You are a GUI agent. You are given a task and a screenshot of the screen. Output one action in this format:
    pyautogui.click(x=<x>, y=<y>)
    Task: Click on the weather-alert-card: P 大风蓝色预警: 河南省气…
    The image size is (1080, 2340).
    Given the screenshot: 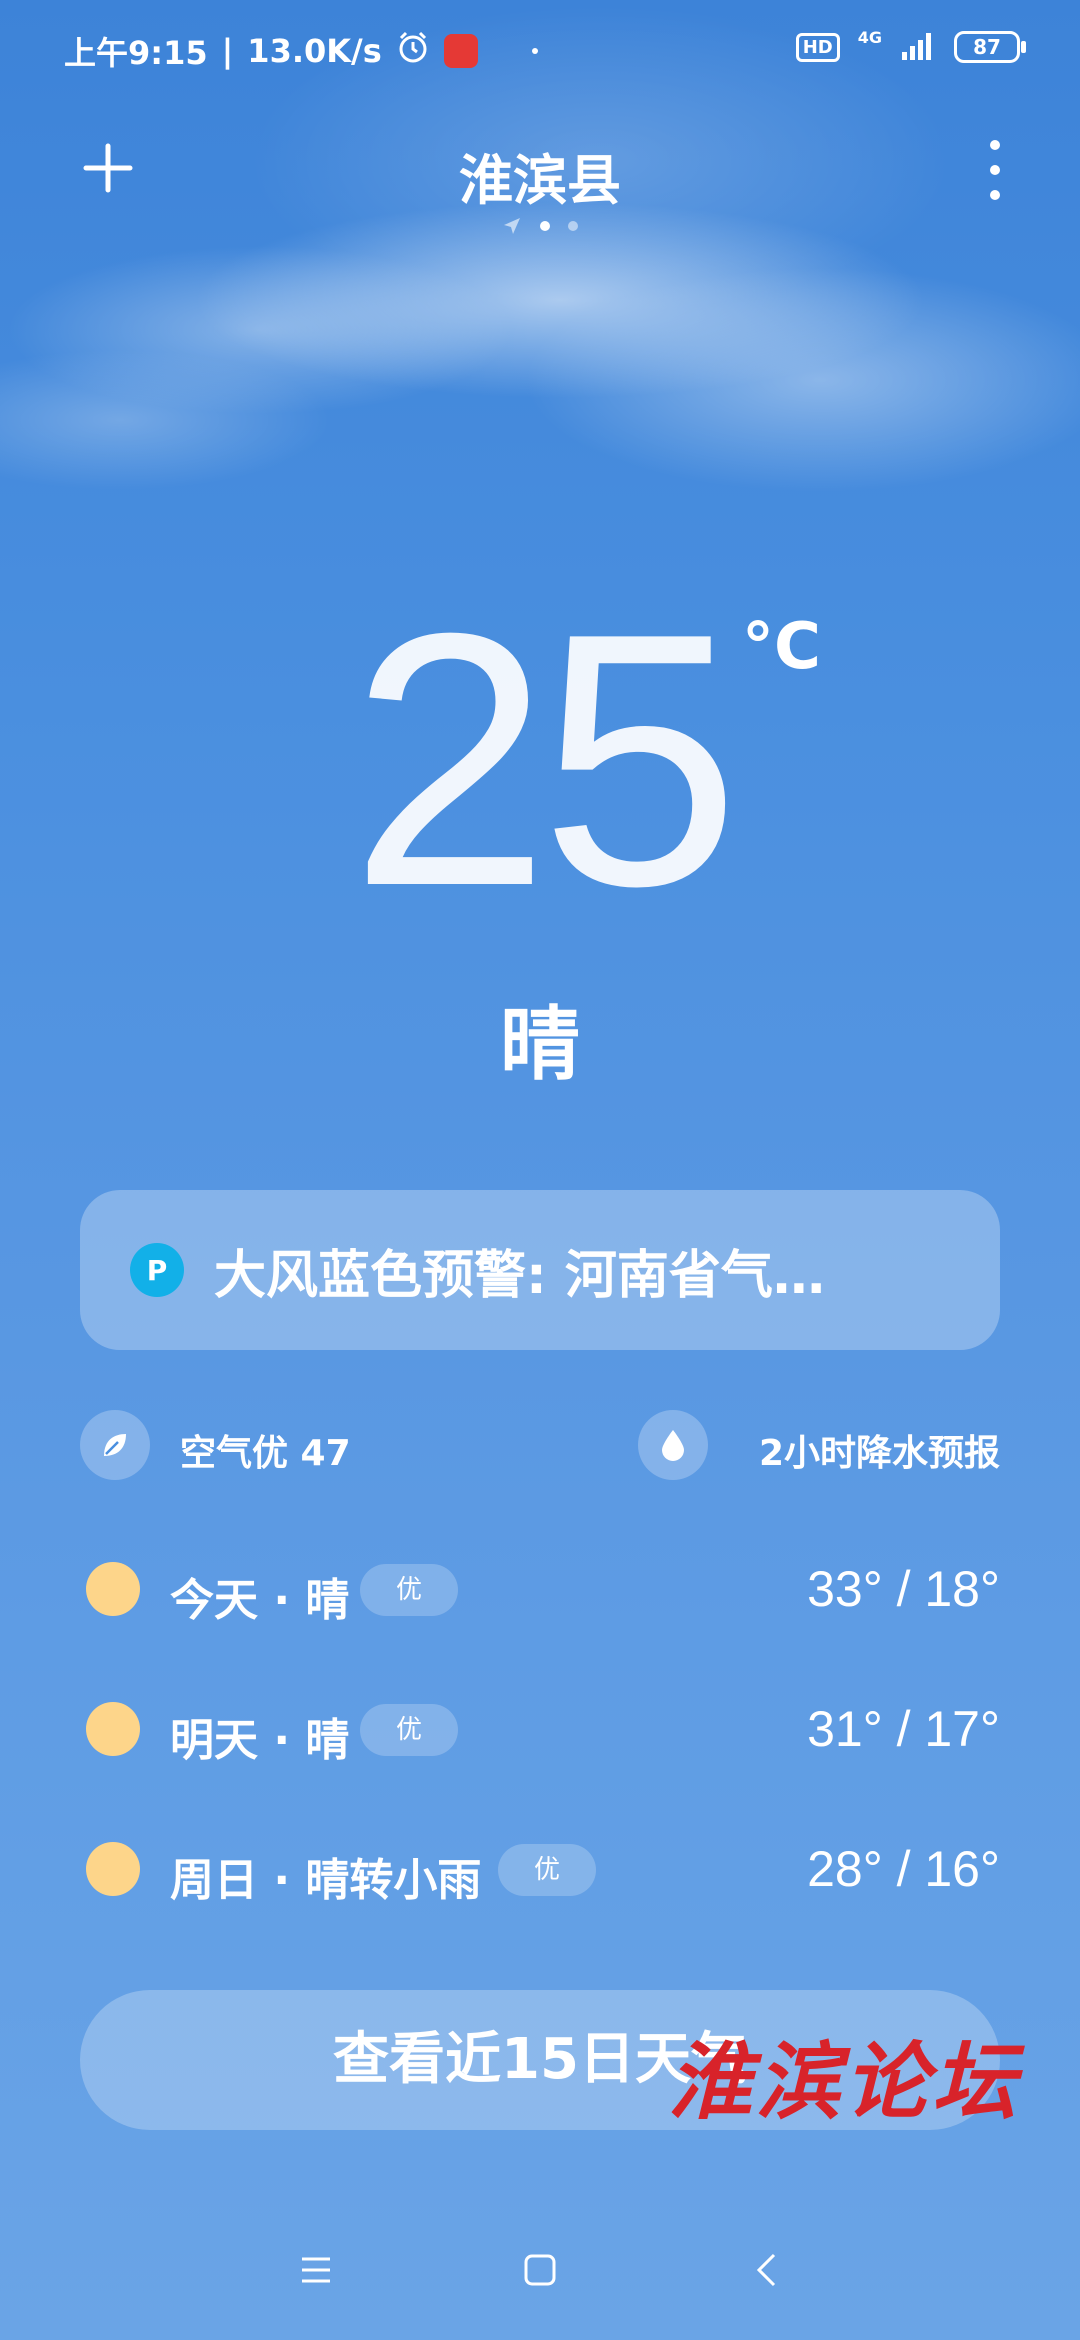 What is the action you would take?
    pyautogui.click(x=540, y=1270)
    